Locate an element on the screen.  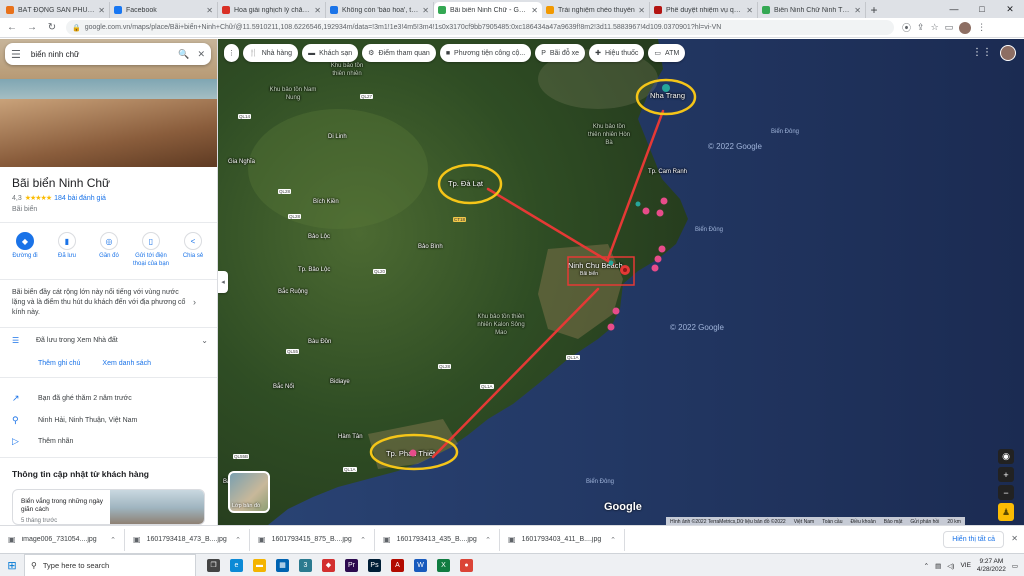
back-icon: ← is located at coordinates (12, 28).